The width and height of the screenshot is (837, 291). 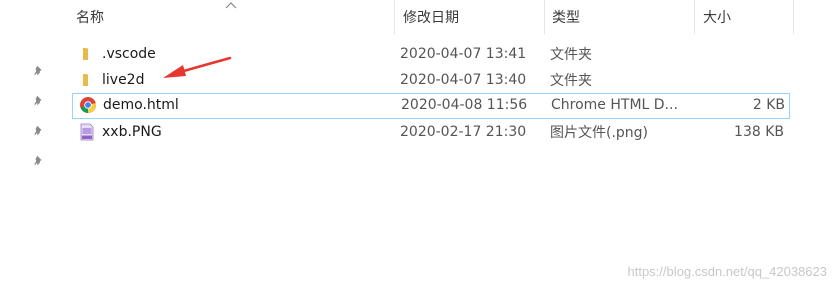 I want to click on file-name: .vscode, so click(x=129, y=54).